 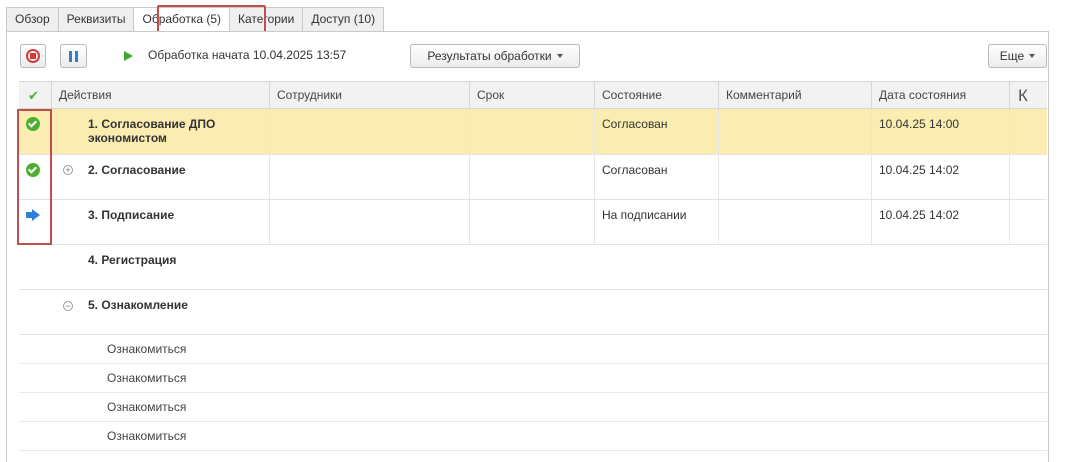 I want to click on stop-button, so click(x=33, y=56).